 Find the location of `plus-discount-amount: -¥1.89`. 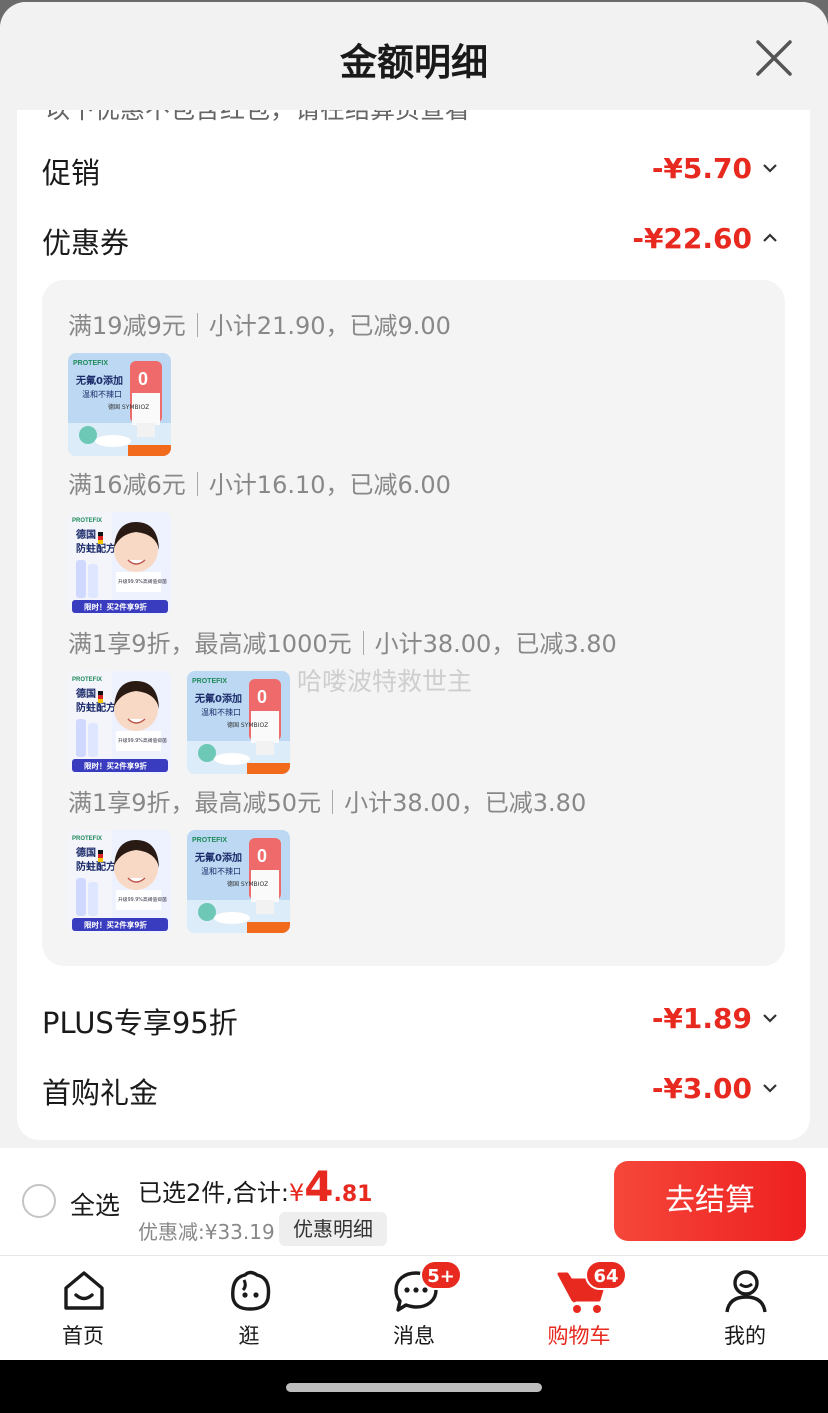

plus-discount-amount: -¥1.89 is located at coordinates (701, 1018).